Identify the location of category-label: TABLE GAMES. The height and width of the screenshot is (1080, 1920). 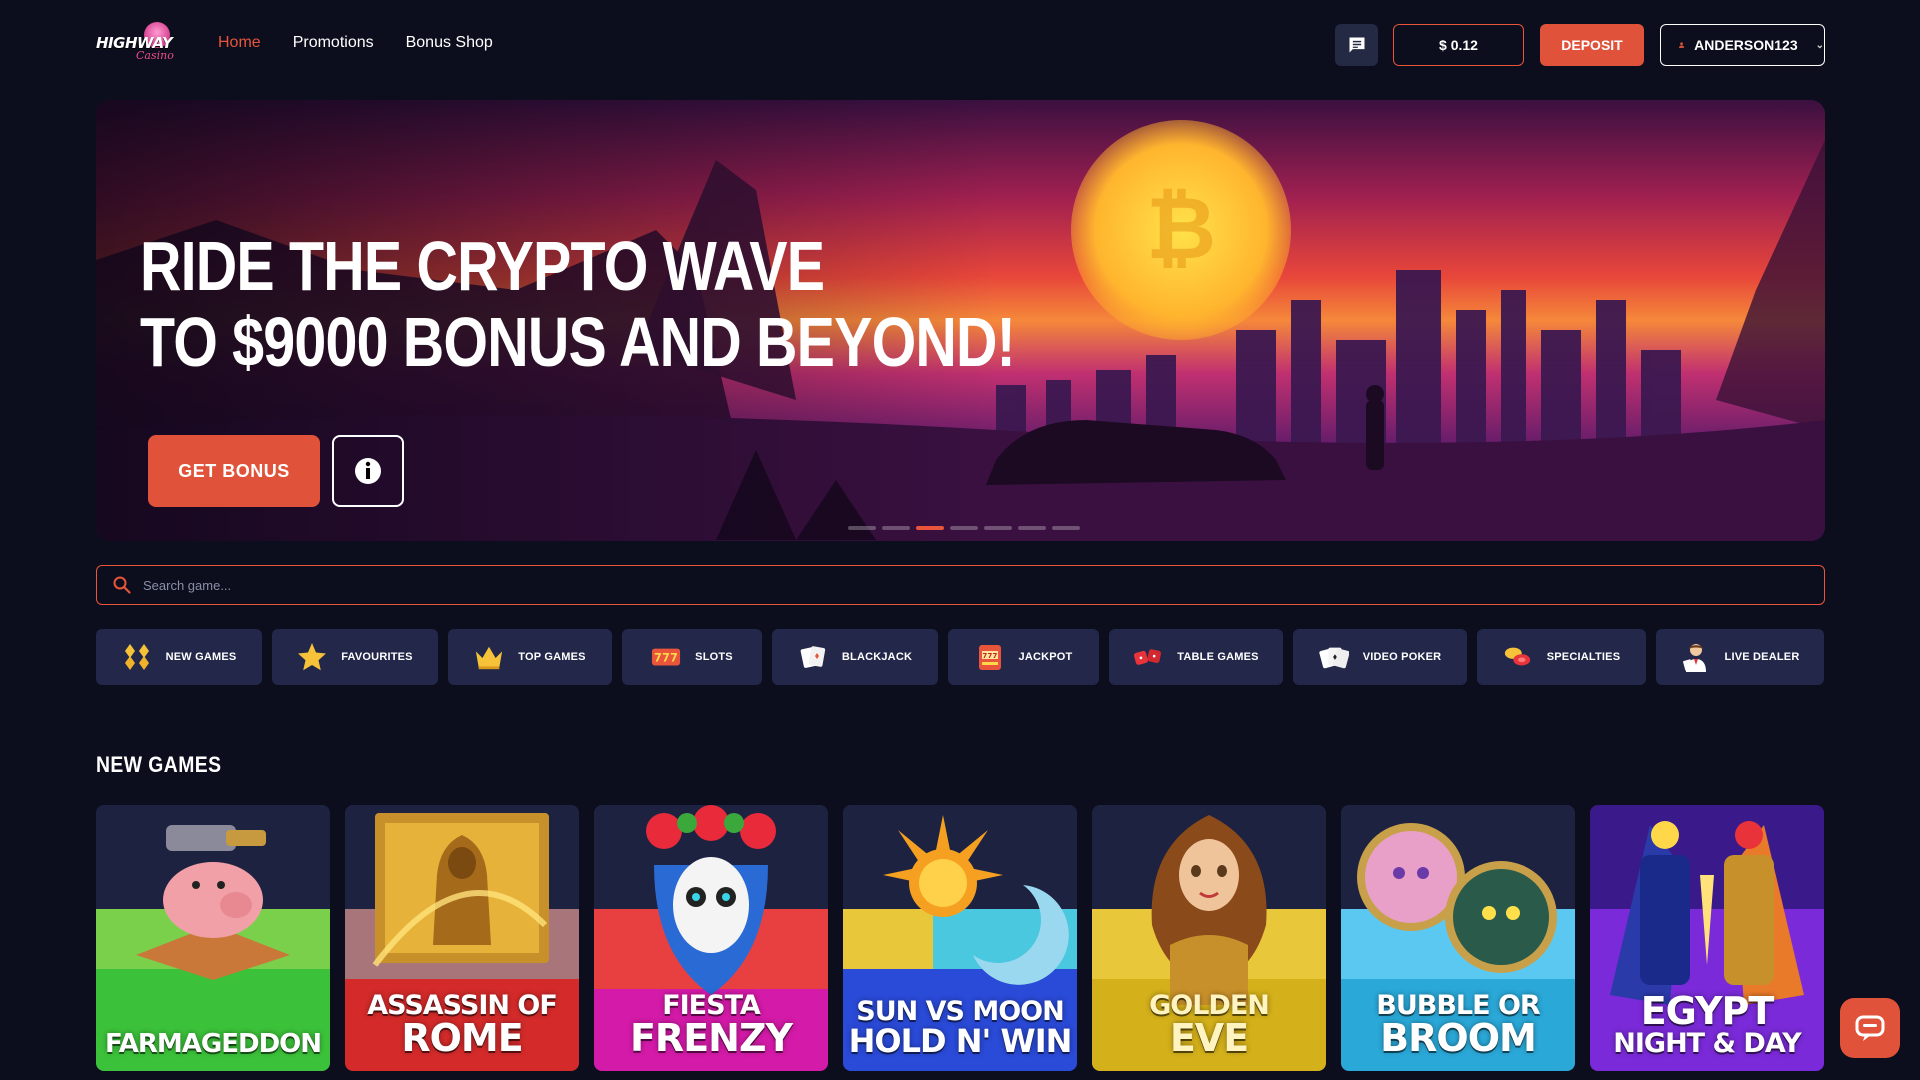
(1218, 657).